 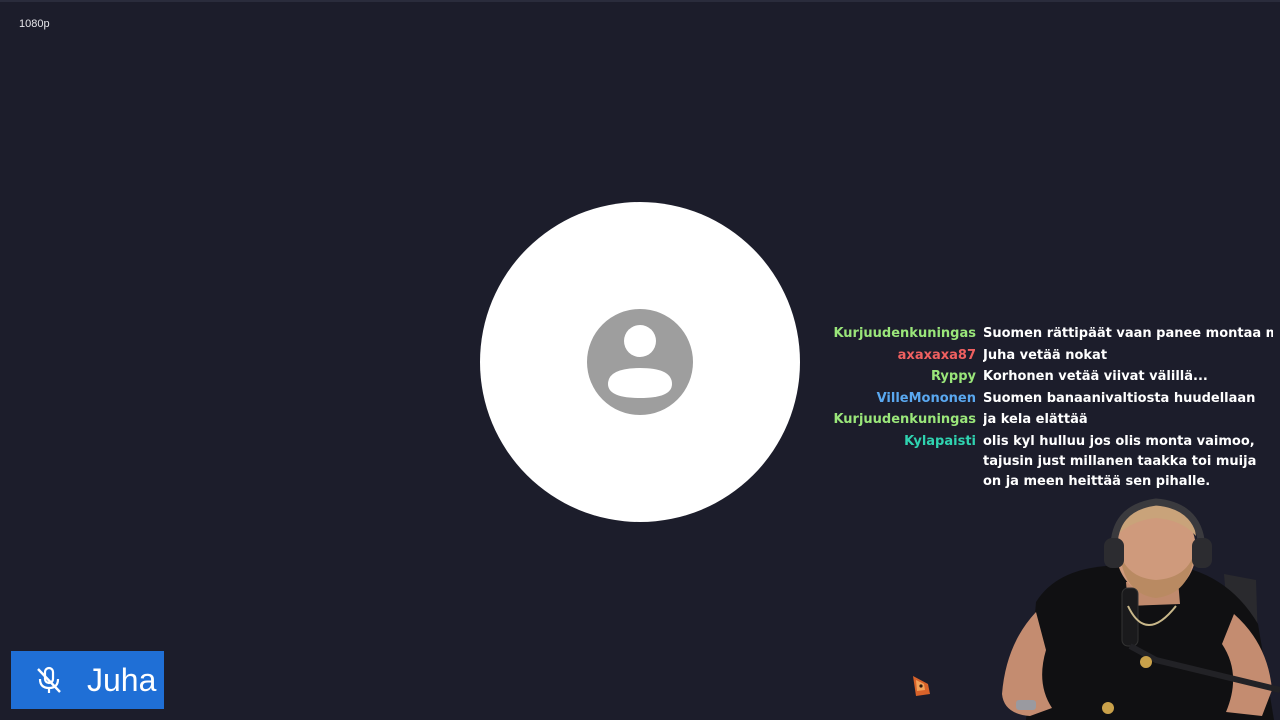 What do you see at coordinates (34, 24) in the screenshot?
I see `quality-label: 1080p` at bounding box center [34, 24].